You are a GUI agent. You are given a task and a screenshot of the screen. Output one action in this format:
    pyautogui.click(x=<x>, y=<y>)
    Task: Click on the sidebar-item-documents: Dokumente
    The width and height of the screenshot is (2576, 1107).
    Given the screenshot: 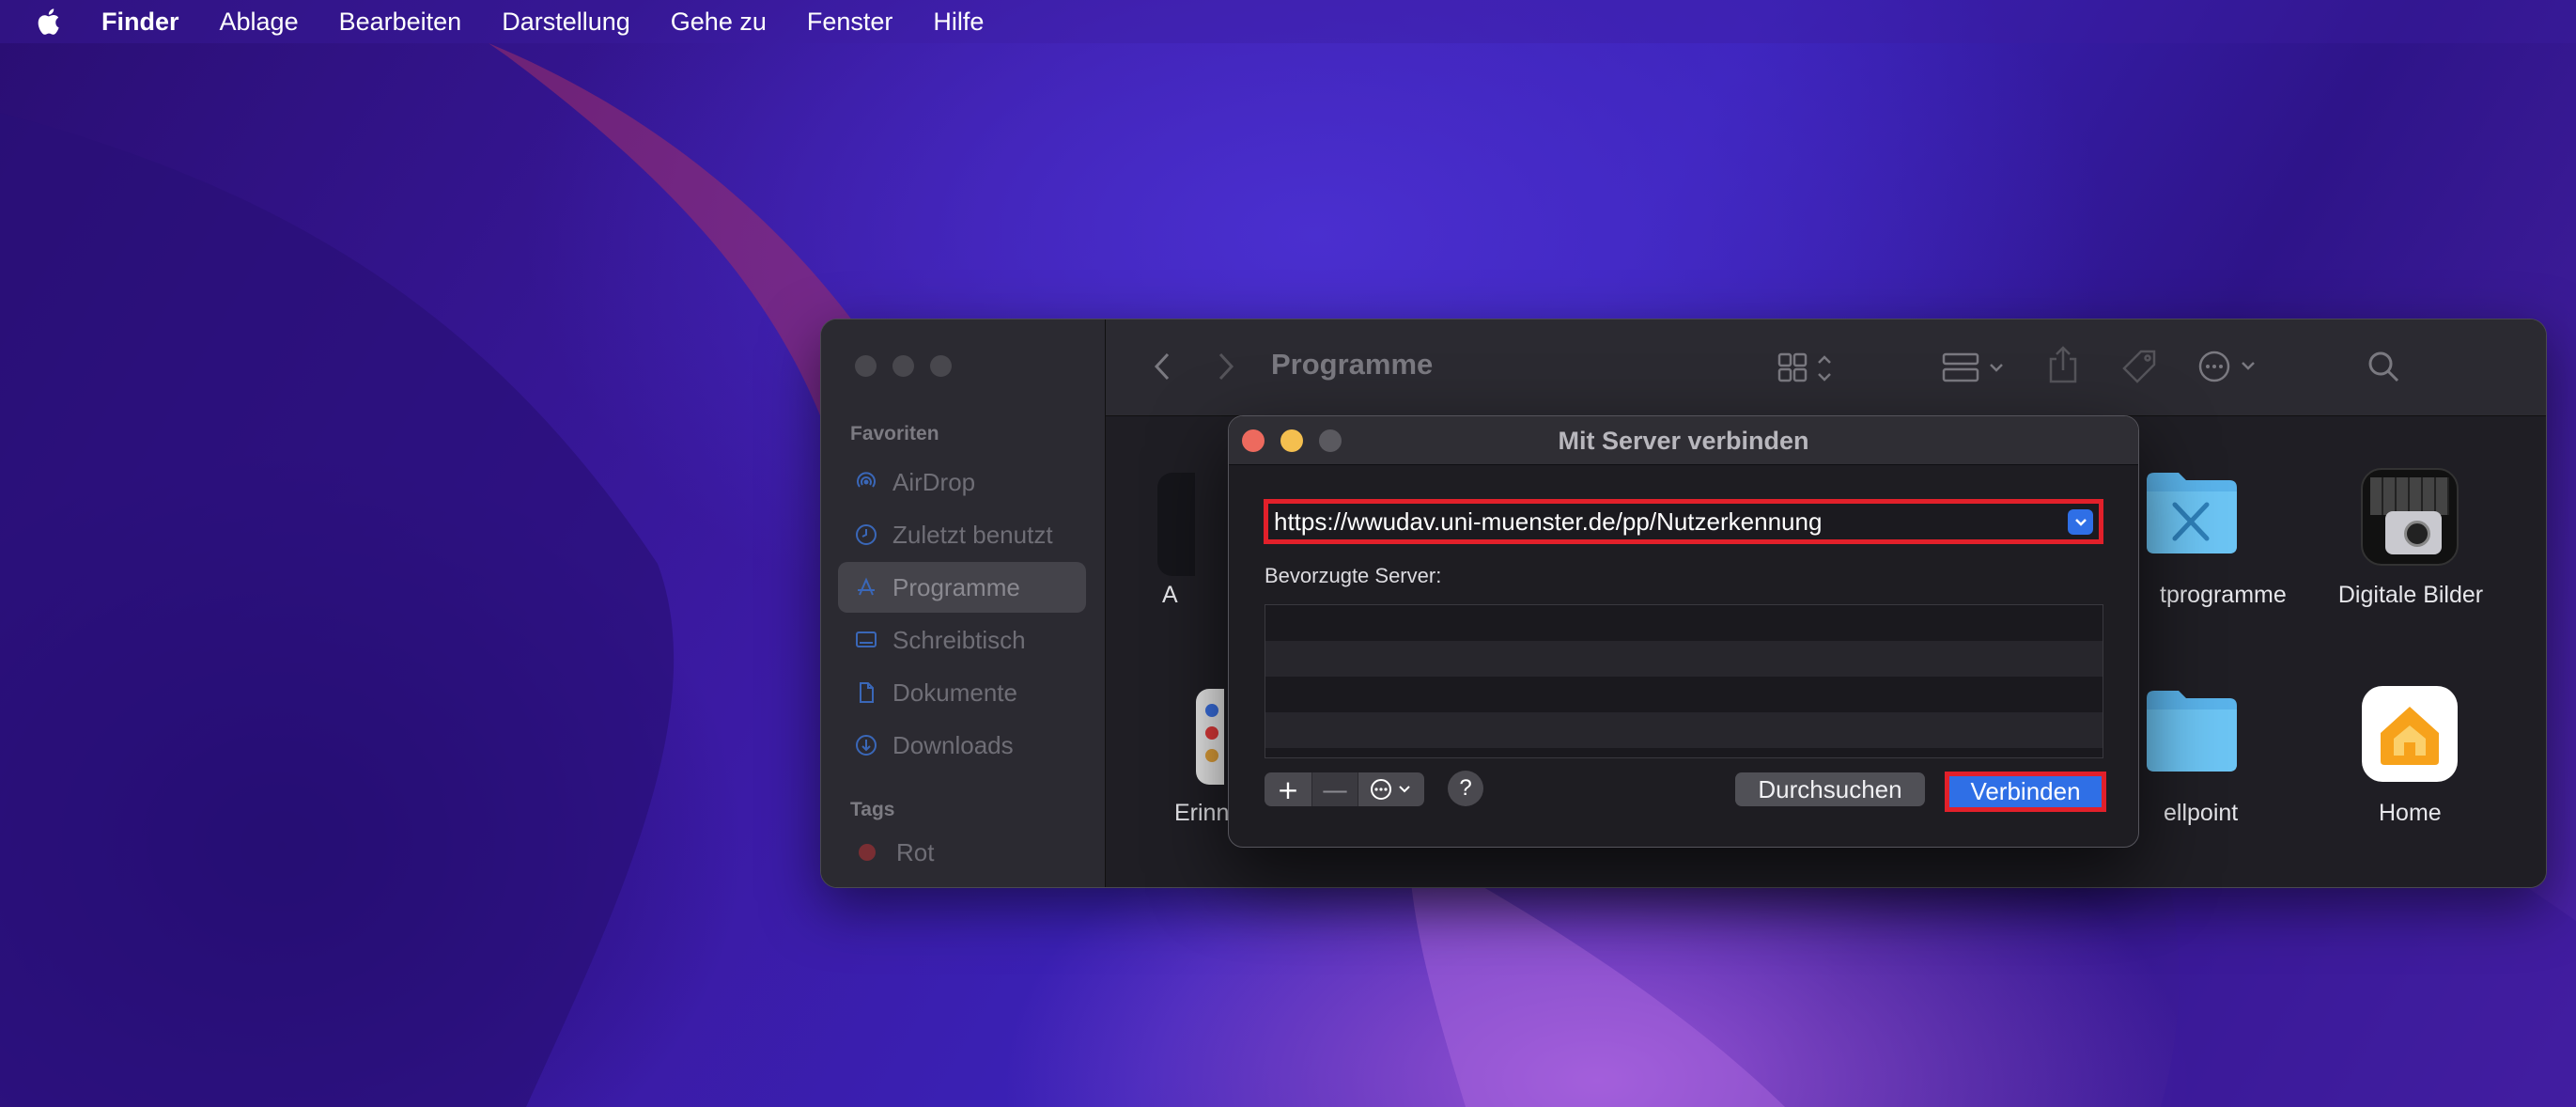 What is the action you would take?
    pyautogui.click(x=962, y=692)
    